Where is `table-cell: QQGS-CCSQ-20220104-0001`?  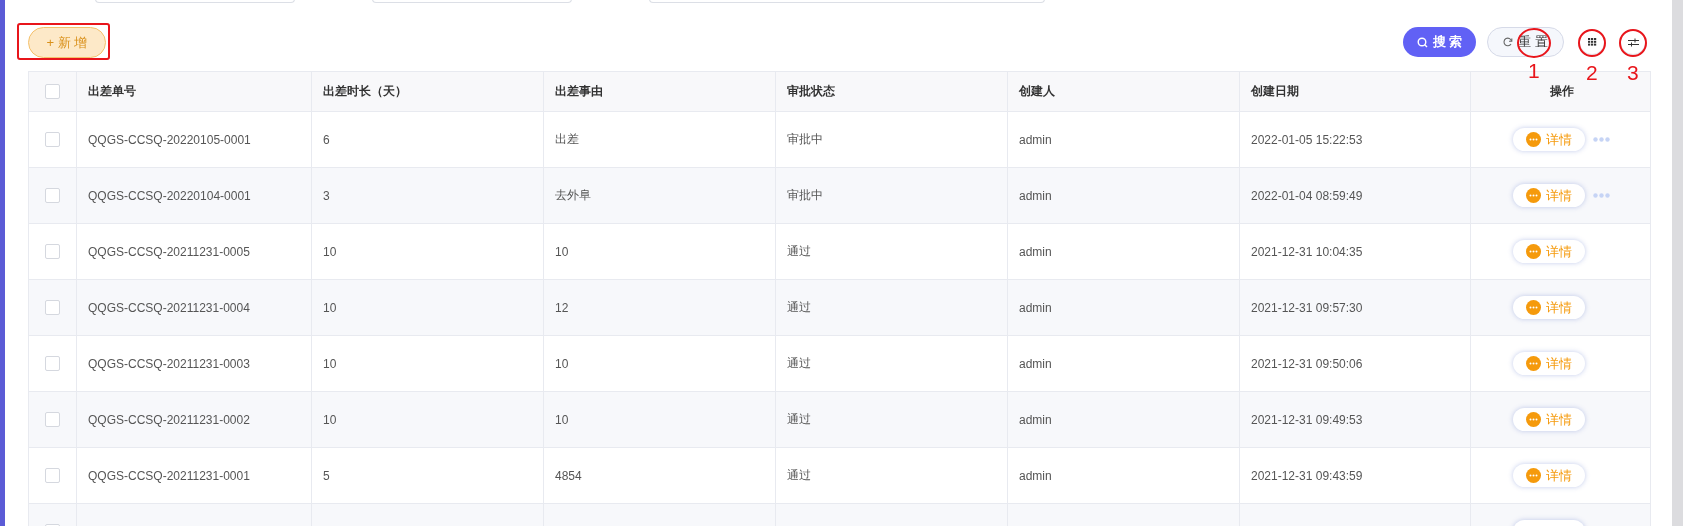
table-cell: QQGS-CCSQ-20220104-0001 is located at coordinates (169, 195).